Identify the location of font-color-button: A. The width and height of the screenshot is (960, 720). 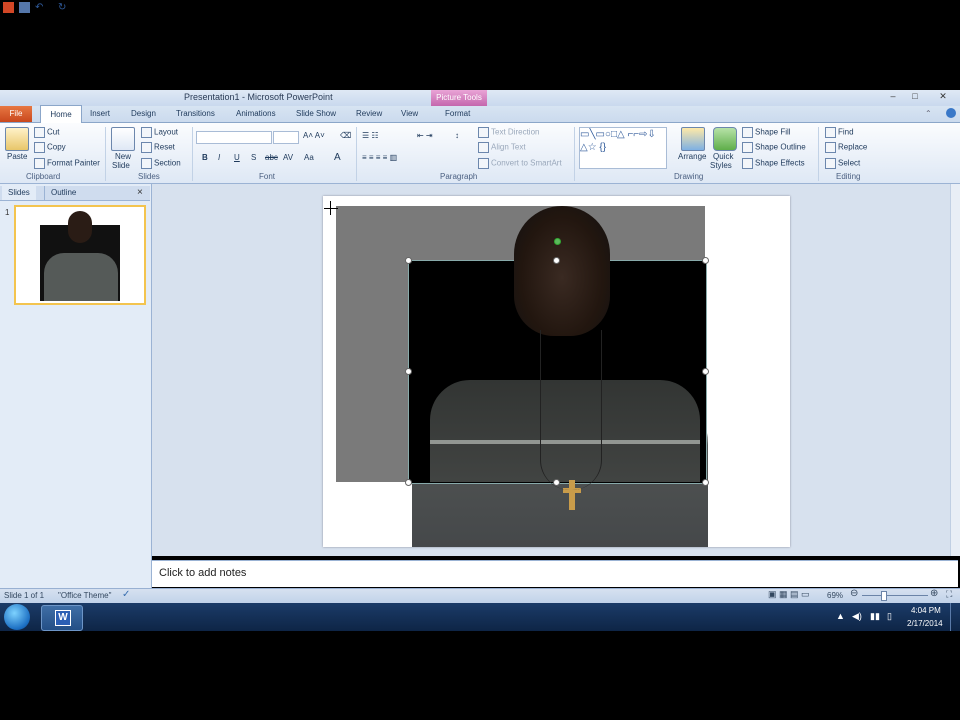
(337, 157).